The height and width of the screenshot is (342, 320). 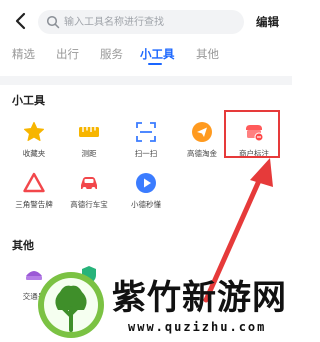 I want to click on edit-button: 编辑, so click(x=267, y=22).